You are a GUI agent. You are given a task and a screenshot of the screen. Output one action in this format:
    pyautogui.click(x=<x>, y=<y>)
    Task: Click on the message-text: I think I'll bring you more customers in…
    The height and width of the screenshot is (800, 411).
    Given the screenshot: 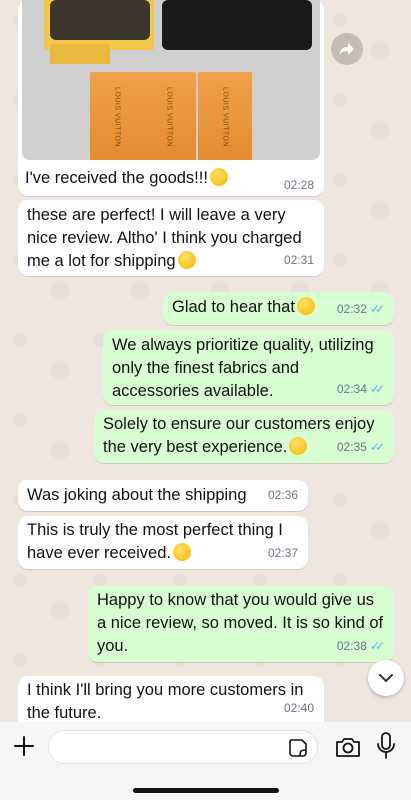 What is the action you would take?
    pyautogui.click(x=165, y=701)
    